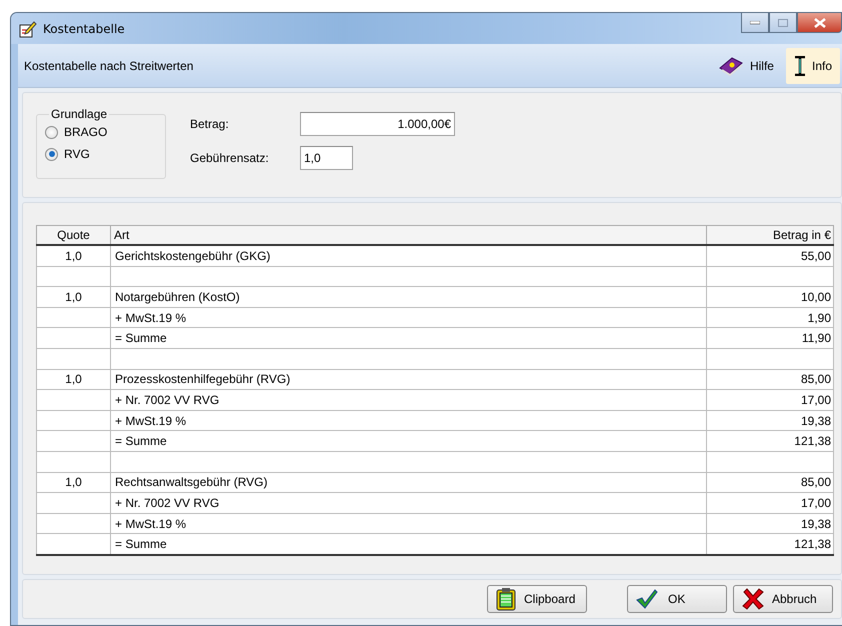 The image size is (842, 626). What do you see at coordinates (770, 235) in the screenshot?
I see `column-header: Betrag in €` at bounding box center [770, 235].